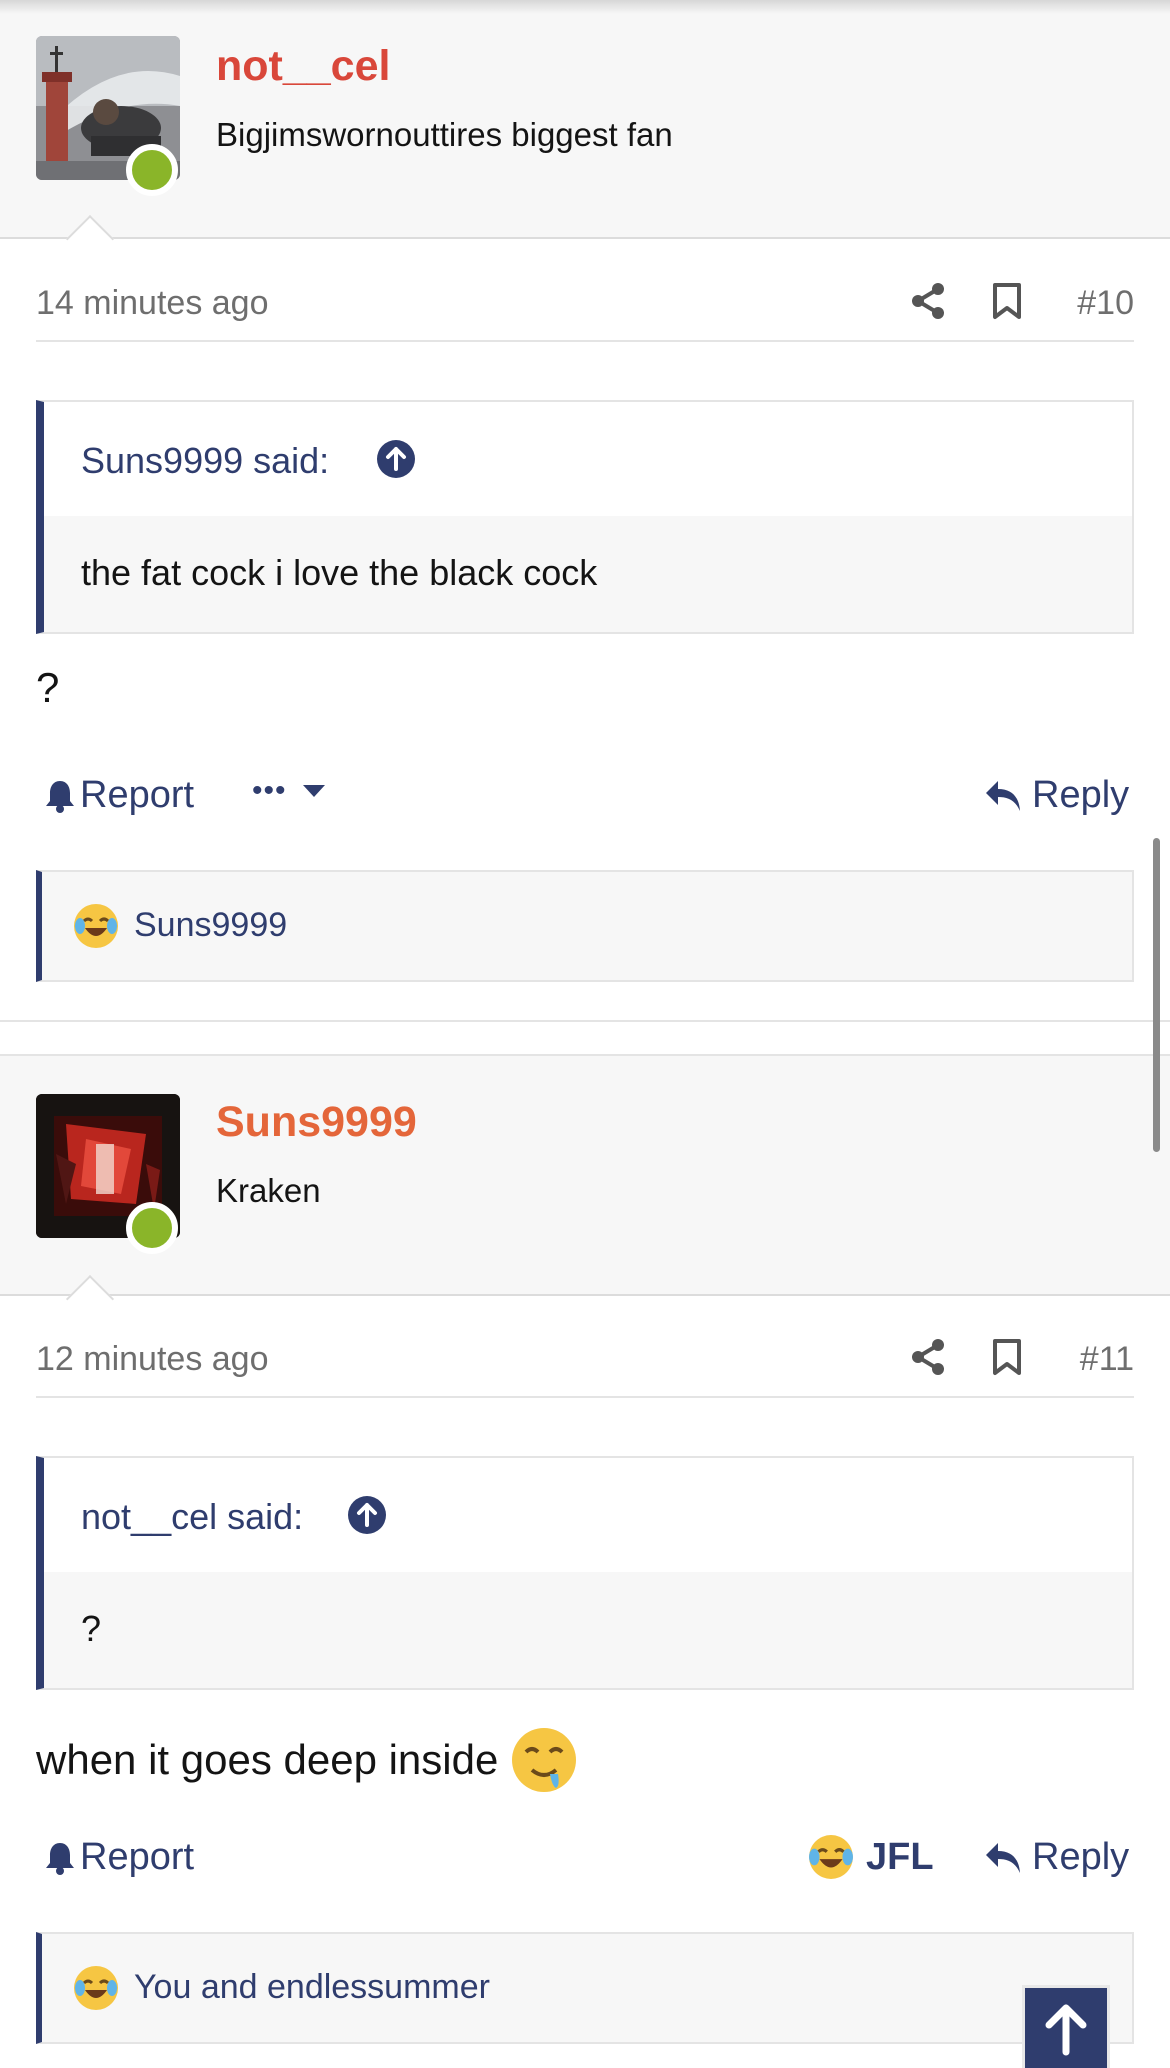  Describe the element at coordinates (48, 687) in the screenshot. I see `post-body: ?` at that location.